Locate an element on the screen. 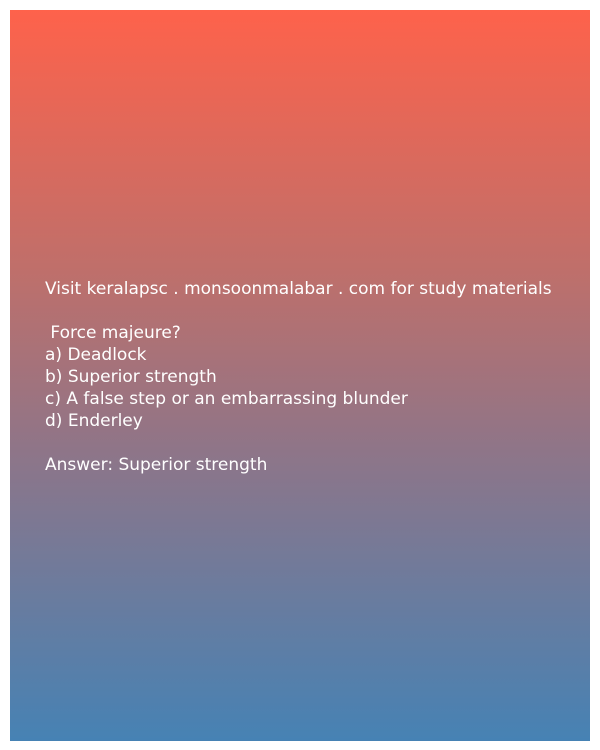 The width and height of the screenshot is (600, 750). option-d: d) Enderley is located at coordinates (94, 421).